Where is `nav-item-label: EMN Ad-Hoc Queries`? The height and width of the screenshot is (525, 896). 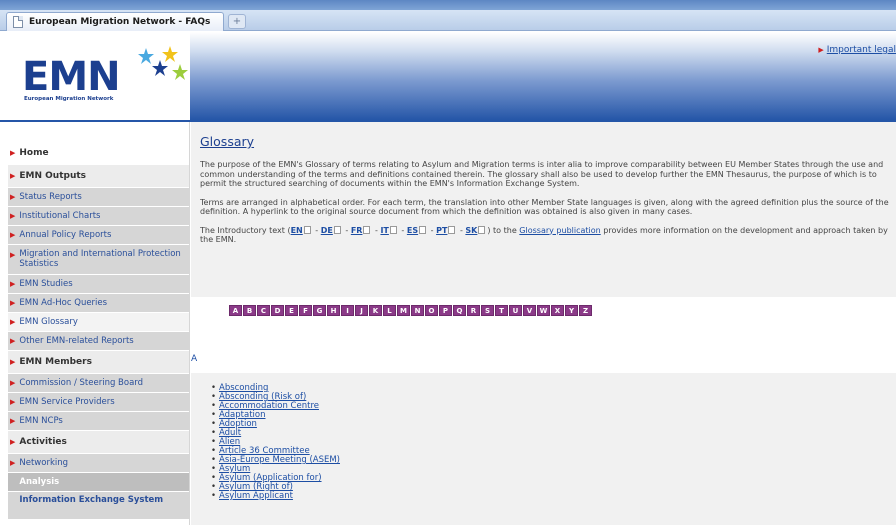 nav-item-label: EMN Ad-Hoc Queries is located at coordinates (63, 303).